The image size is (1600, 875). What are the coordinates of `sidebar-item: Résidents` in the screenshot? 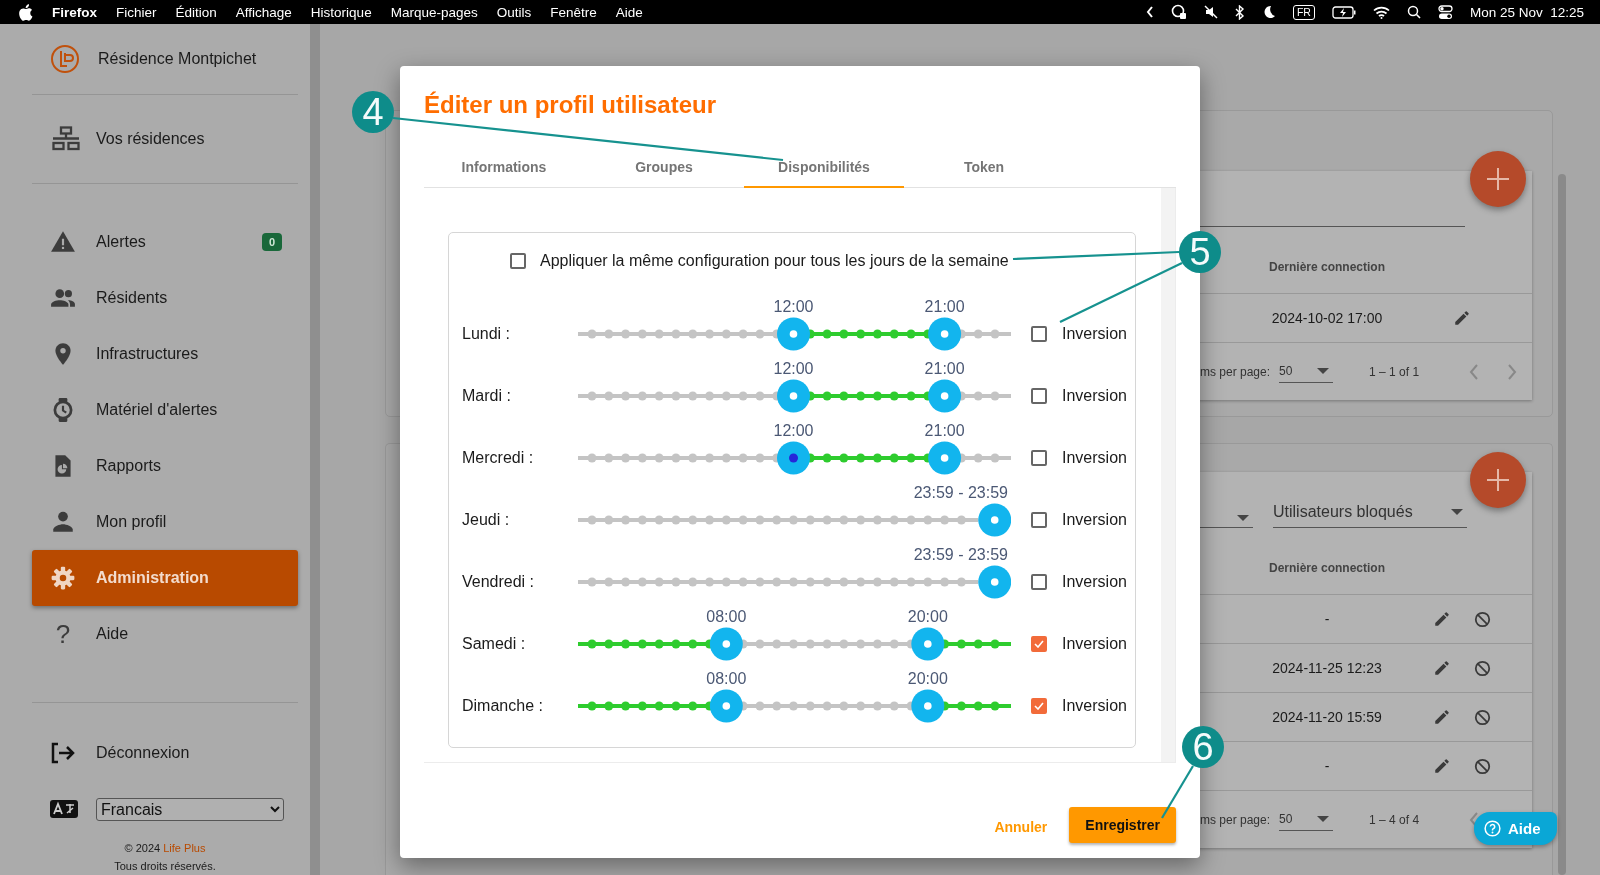 It's located at (165, 298).